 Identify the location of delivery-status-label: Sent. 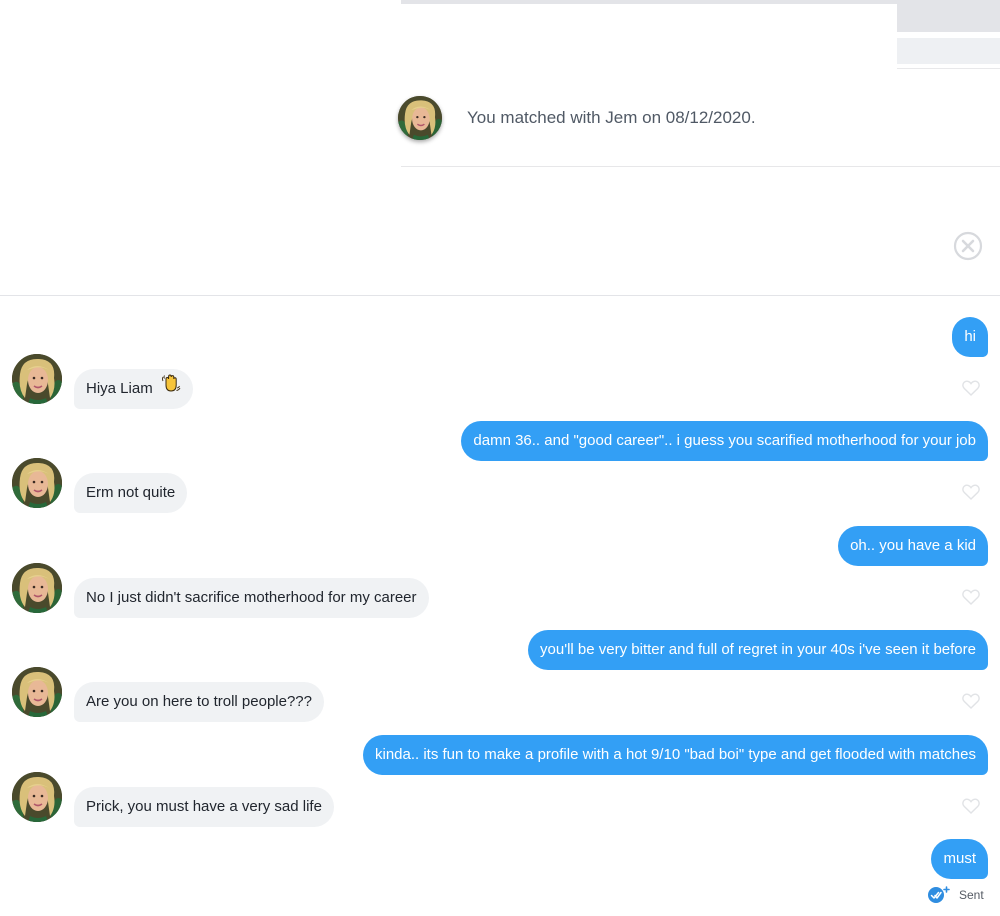
(971, 895).